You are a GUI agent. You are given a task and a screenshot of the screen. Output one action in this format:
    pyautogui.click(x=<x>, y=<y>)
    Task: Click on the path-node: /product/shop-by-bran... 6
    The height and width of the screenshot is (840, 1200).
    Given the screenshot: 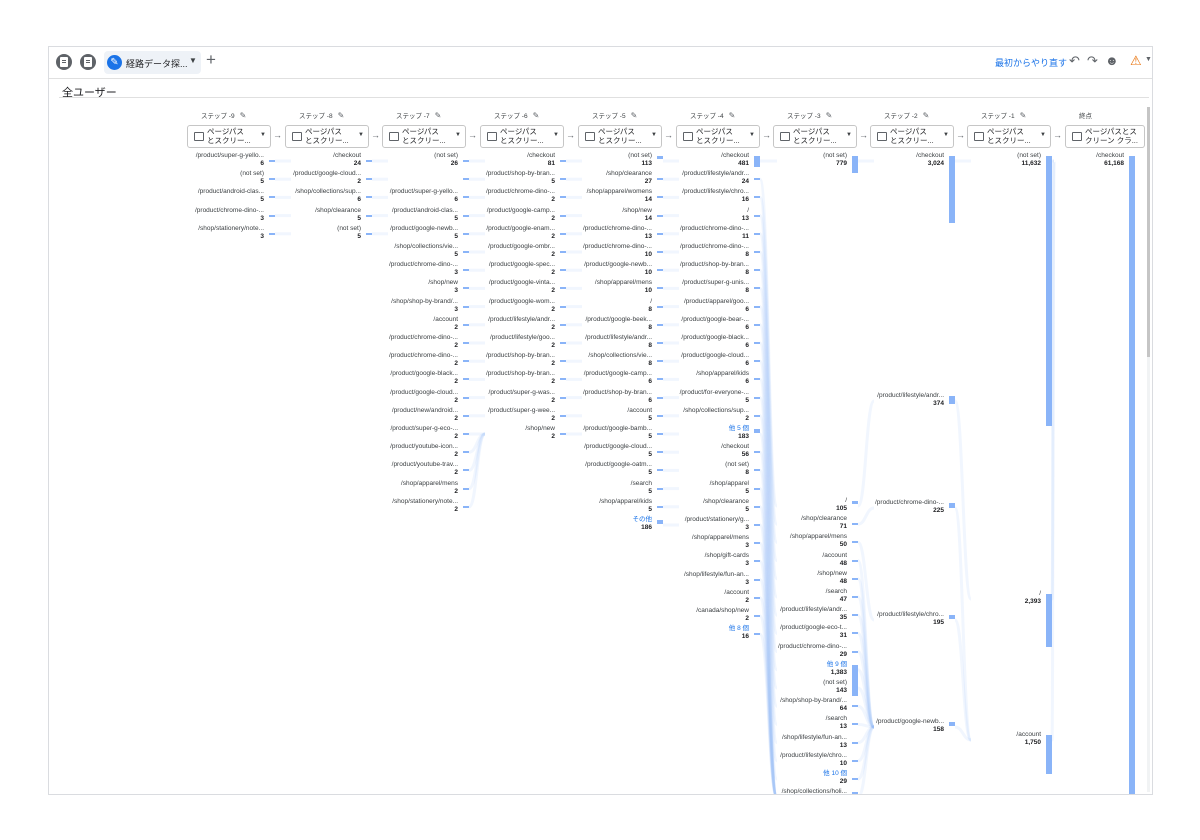 What is the action you would take?
    pyautogui.click(x=617, y=397)
    